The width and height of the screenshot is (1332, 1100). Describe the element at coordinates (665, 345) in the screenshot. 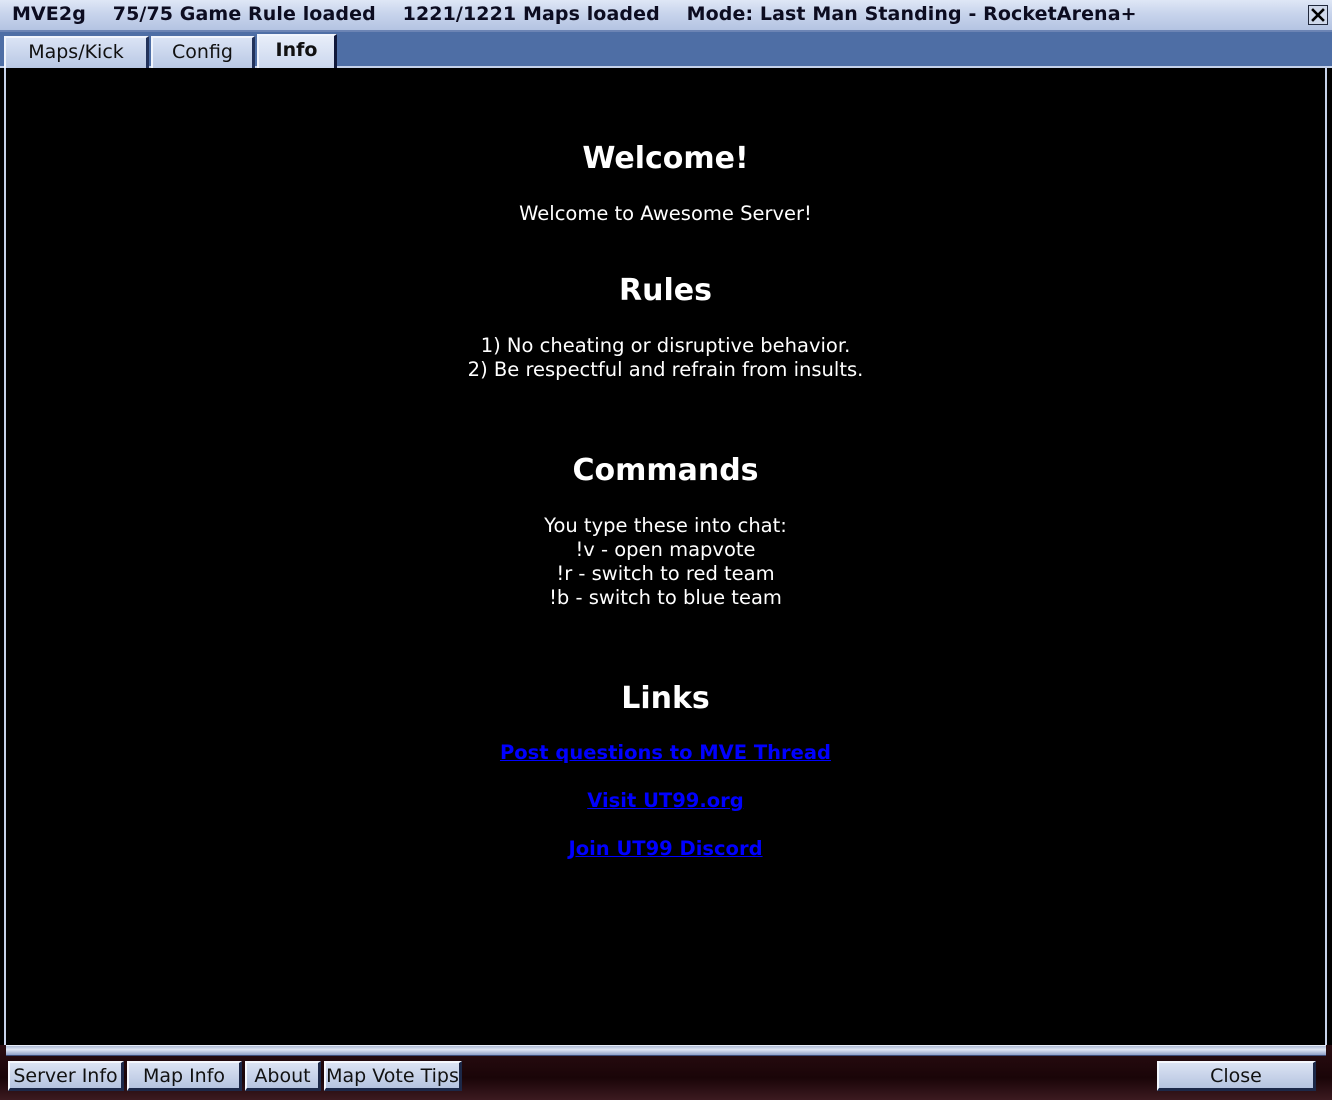

I see `rule-item: 1) No cheating or disruptive behavior.` at that location.